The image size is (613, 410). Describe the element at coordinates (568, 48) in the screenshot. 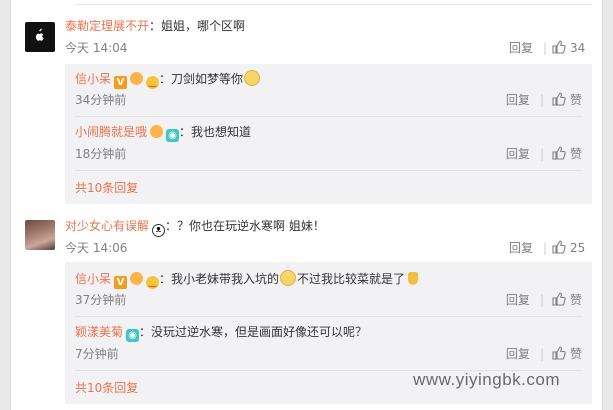

I see `like-button: 34` at that location.